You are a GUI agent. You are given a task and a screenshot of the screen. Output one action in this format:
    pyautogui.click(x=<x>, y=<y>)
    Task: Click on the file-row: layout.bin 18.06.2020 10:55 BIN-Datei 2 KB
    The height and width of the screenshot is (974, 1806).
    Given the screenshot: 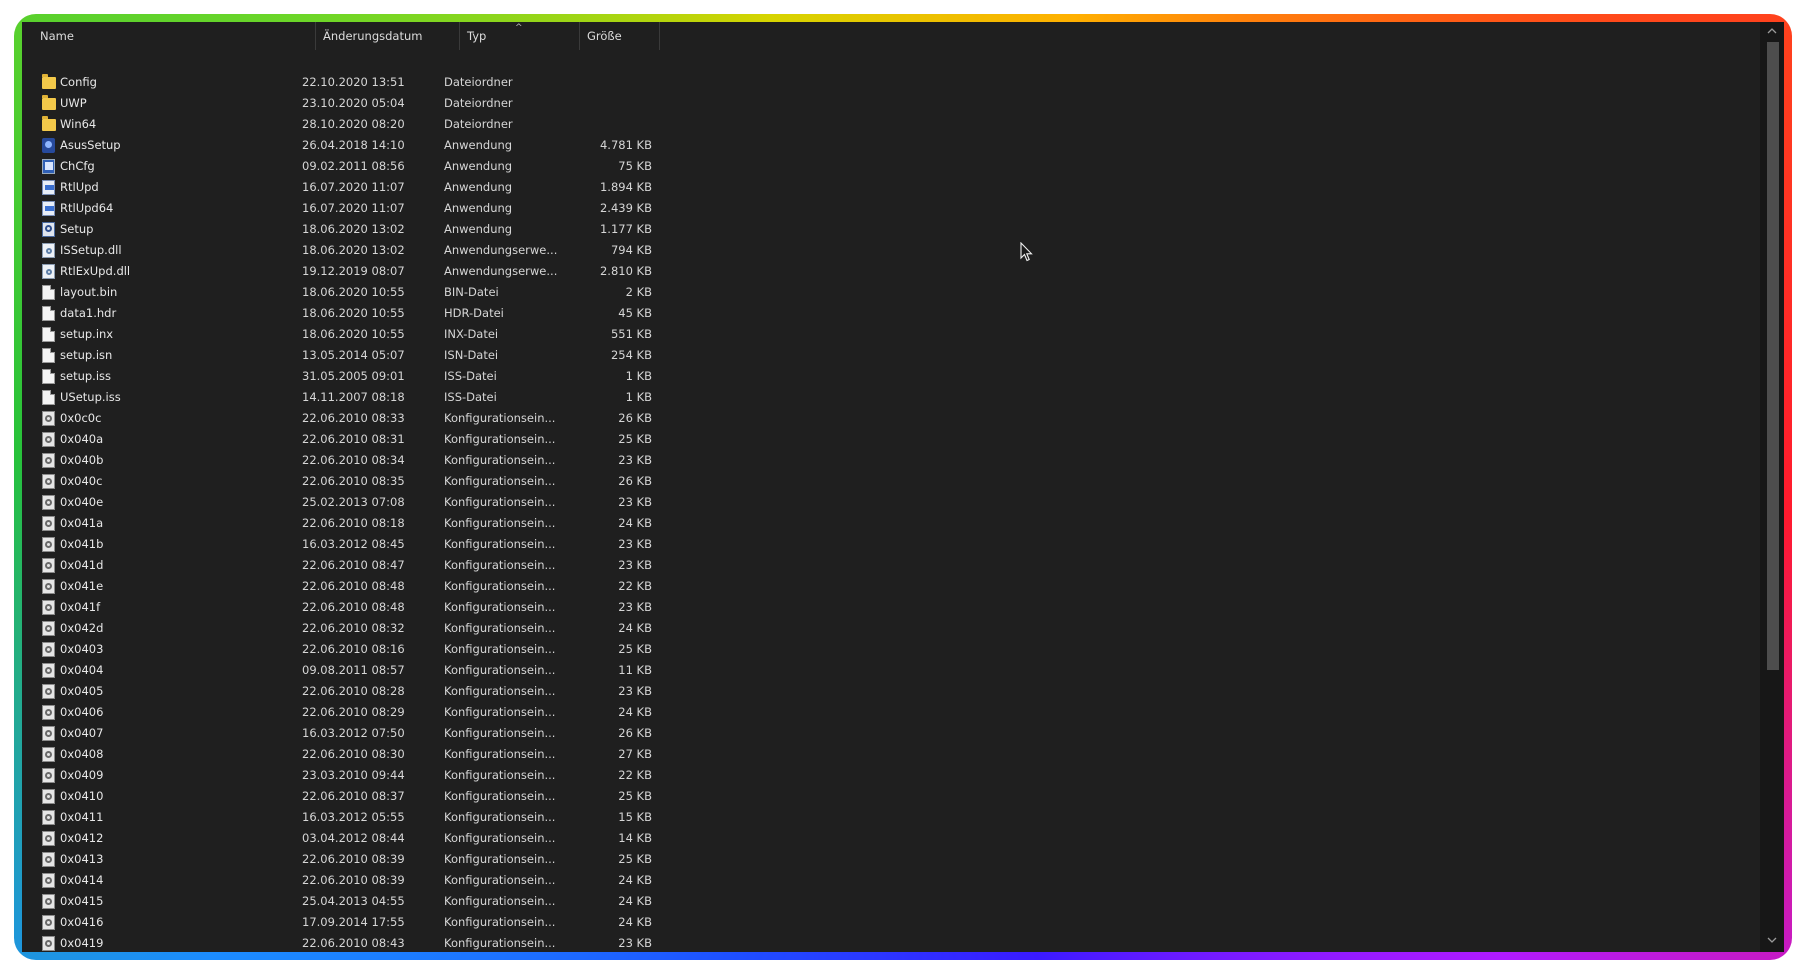 What is the action you would take?
    pyautogui.click(x=891, y=292)
    